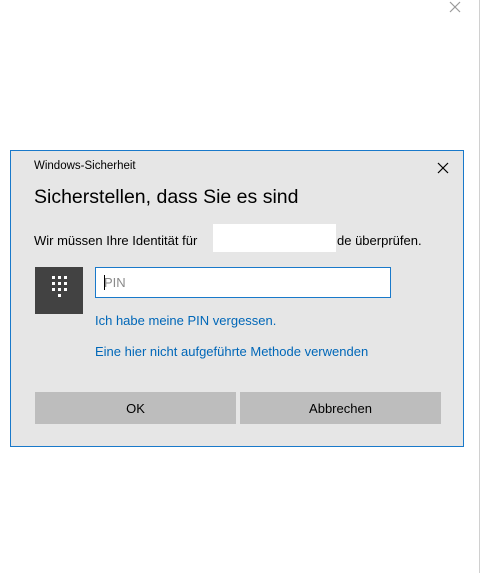 This screenshot has width=480, height=573. I want to click on dialog-window-title: Windows-Sicherheit, so click(85, 166).